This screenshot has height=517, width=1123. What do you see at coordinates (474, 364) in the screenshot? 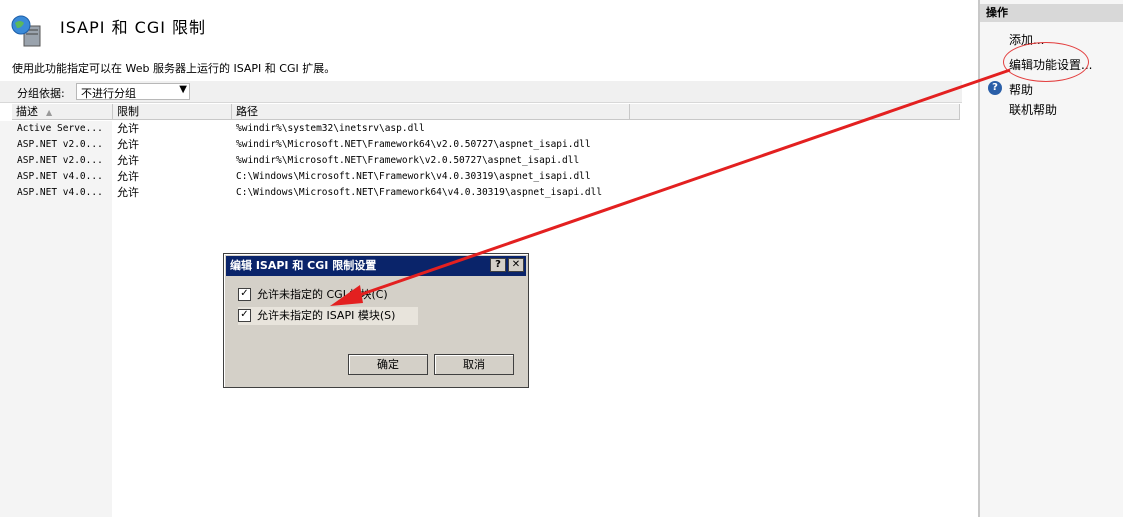
I see `cancel-button: 取消` at bounding box center [474, 364].